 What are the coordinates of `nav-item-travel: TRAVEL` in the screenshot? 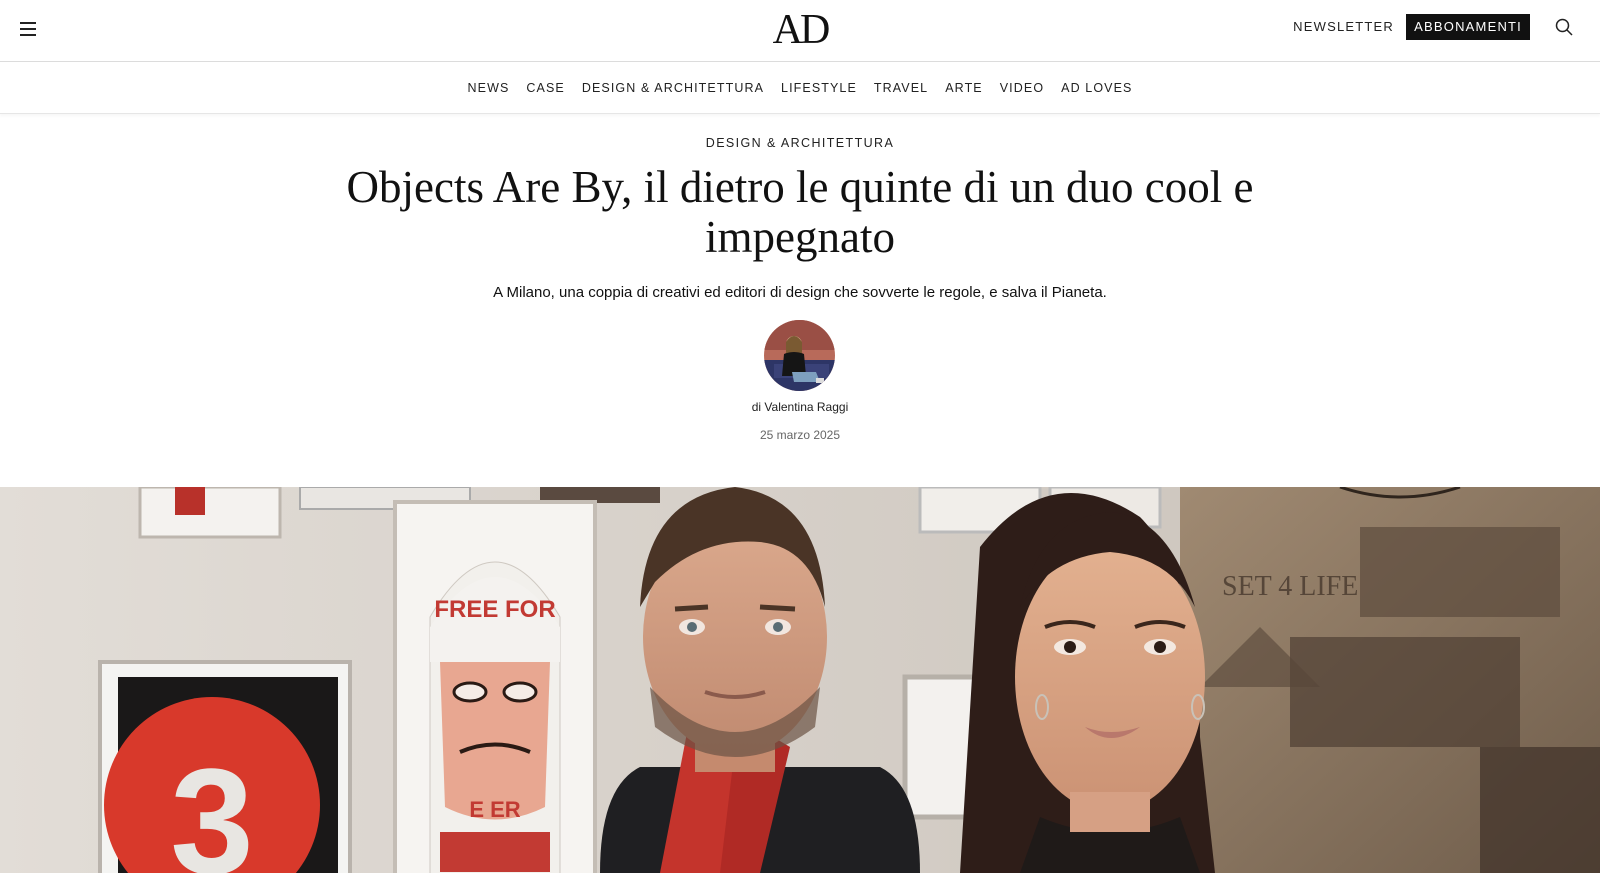 It's located at (901, 88).